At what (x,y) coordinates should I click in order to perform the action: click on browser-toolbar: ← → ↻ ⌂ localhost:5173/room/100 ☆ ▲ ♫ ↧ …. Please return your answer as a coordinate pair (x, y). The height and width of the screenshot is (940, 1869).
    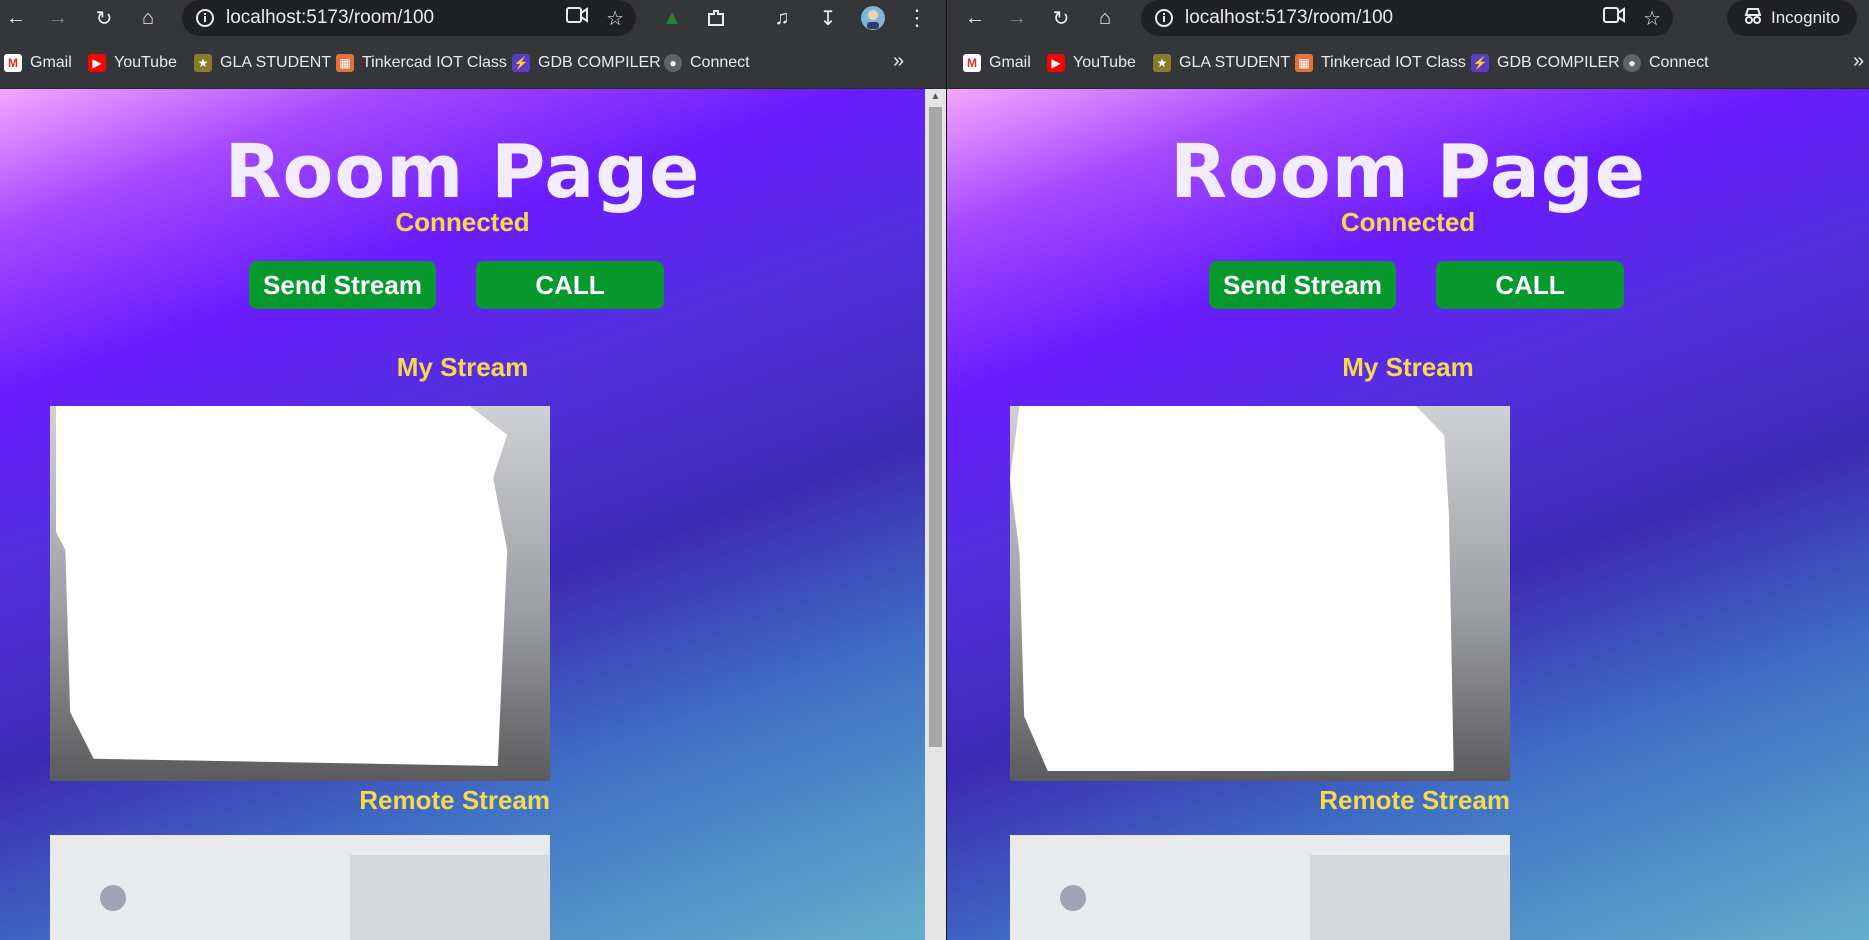
    Looking at the image, I should click on (473, 18).